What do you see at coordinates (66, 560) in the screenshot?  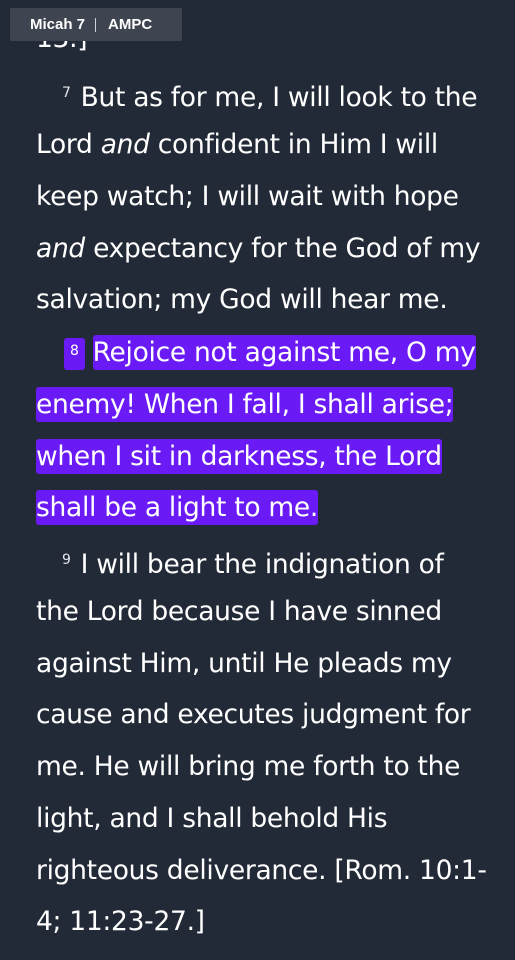 I see `verse-number: 9` at bounding box center [66, 560].